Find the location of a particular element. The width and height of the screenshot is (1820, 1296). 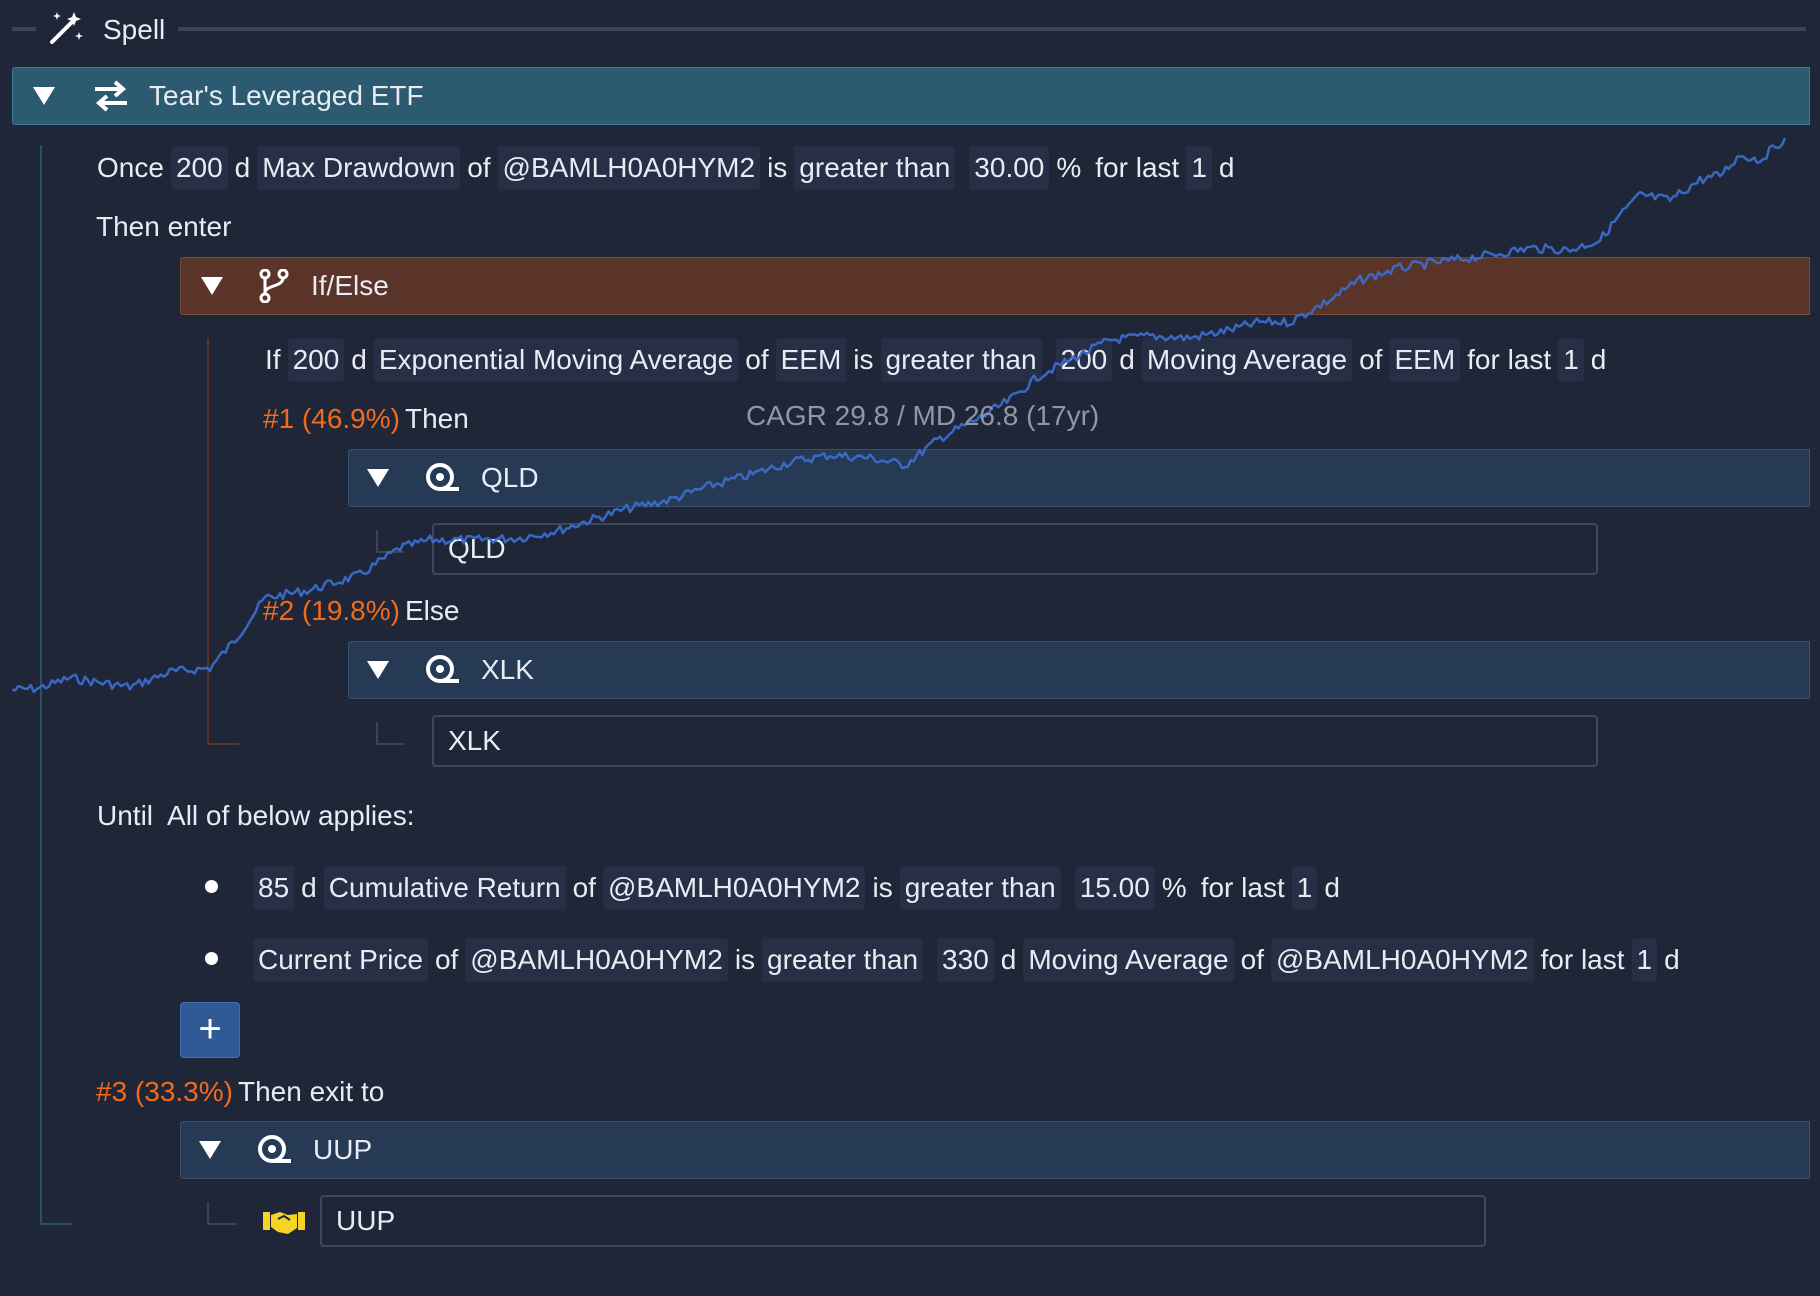

tree-line-qld is located at coordinates (377, 541).